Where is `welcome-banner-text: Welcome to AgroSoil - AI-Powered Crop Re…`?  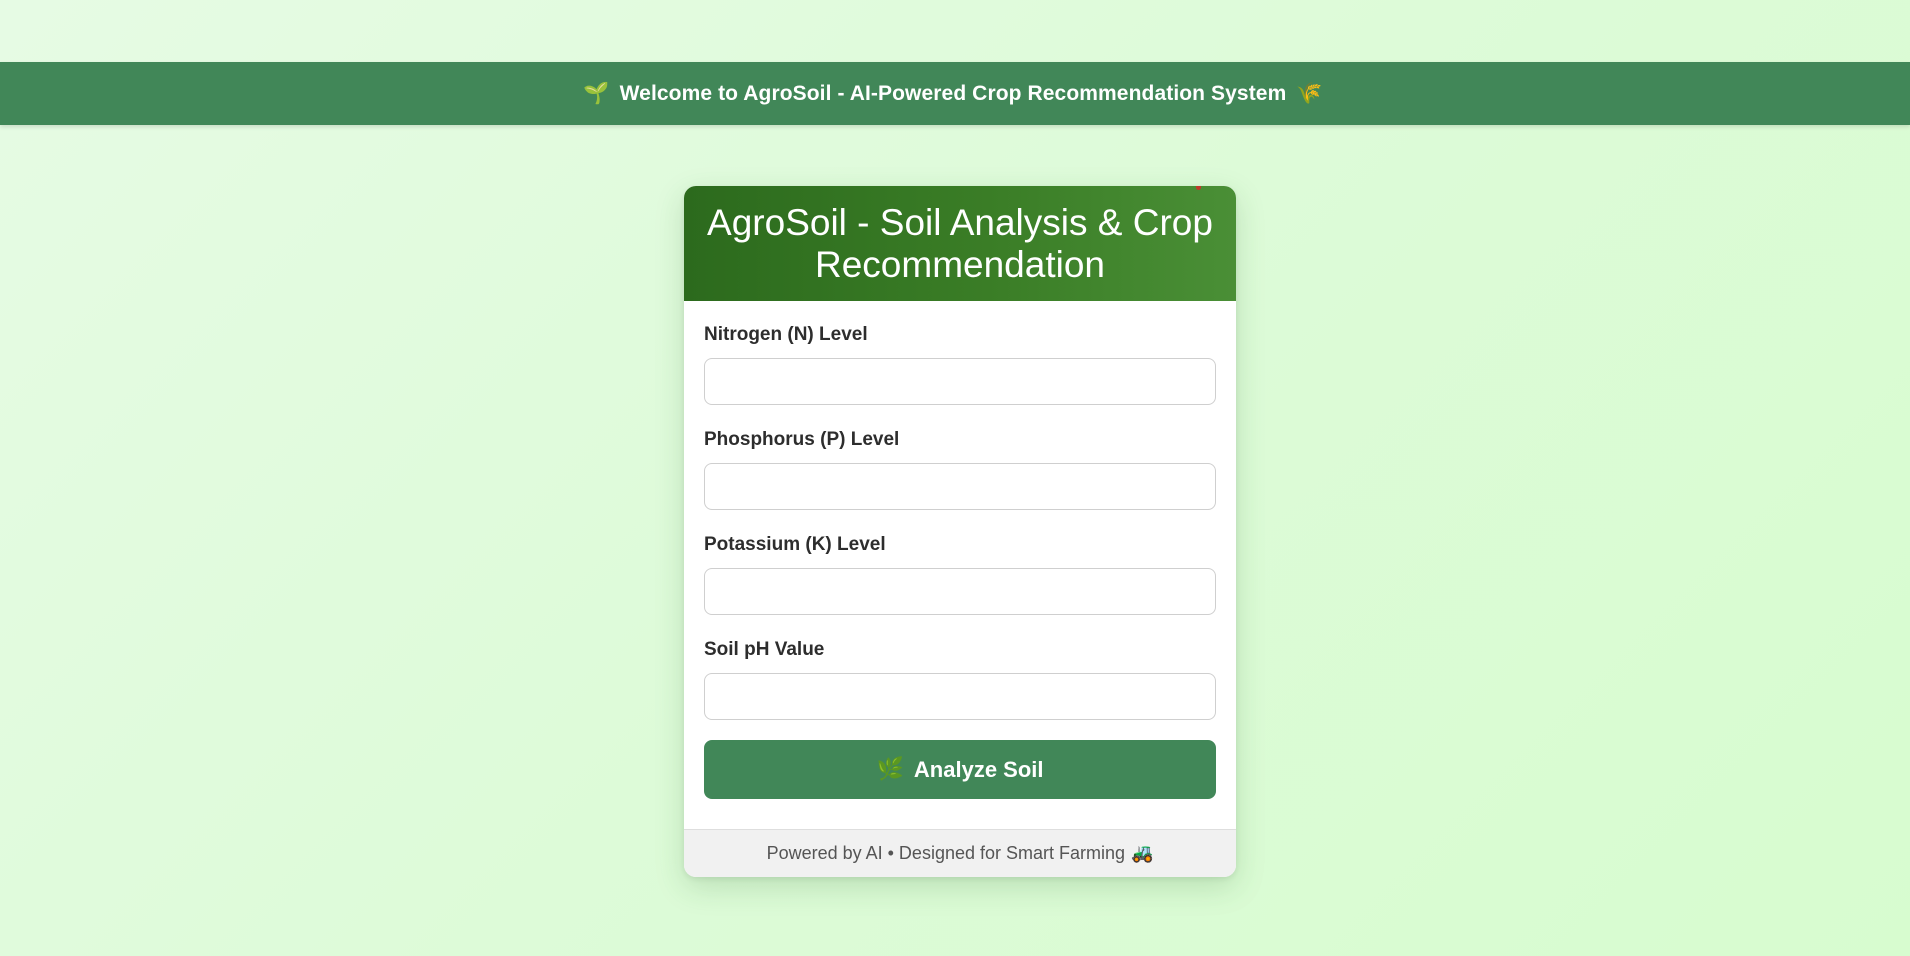 welcome-banner-text: Welcome to AgroSoil - AI-Powered Crop Re… is located at coordinates (953, 93).